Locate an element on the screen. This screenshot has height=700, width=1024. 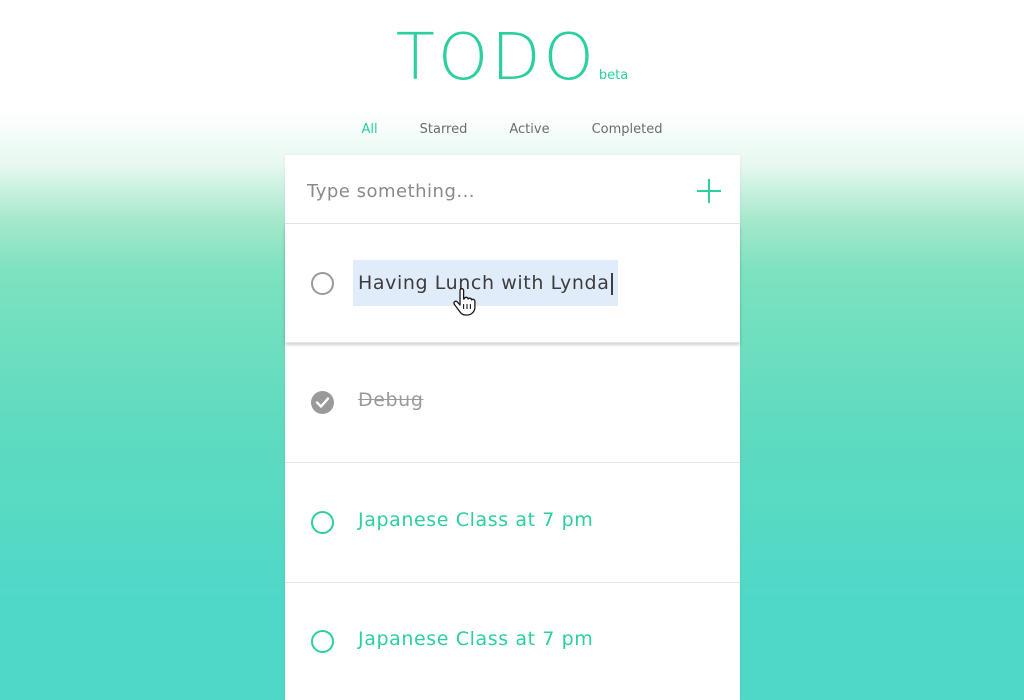
filter-all: All is located at coordinates (370, 129).